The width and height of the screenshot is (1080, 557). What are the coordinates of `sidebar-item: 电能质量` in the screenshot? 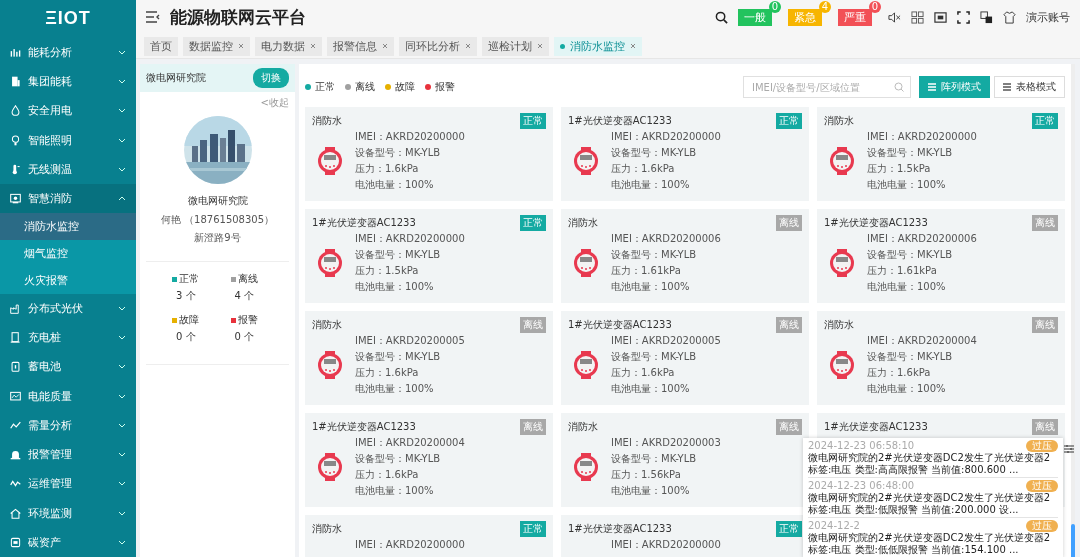 It's located at (68, 396).